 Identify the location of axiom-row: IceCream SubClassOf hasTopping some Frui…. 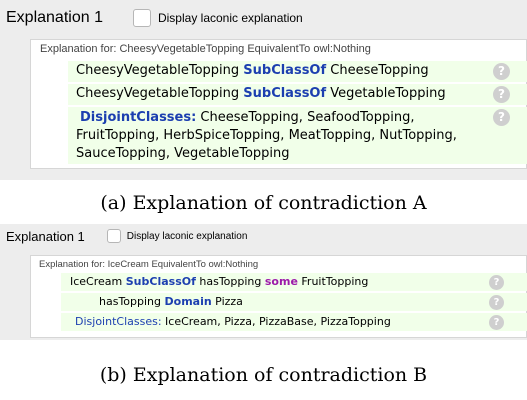
(294, 282).